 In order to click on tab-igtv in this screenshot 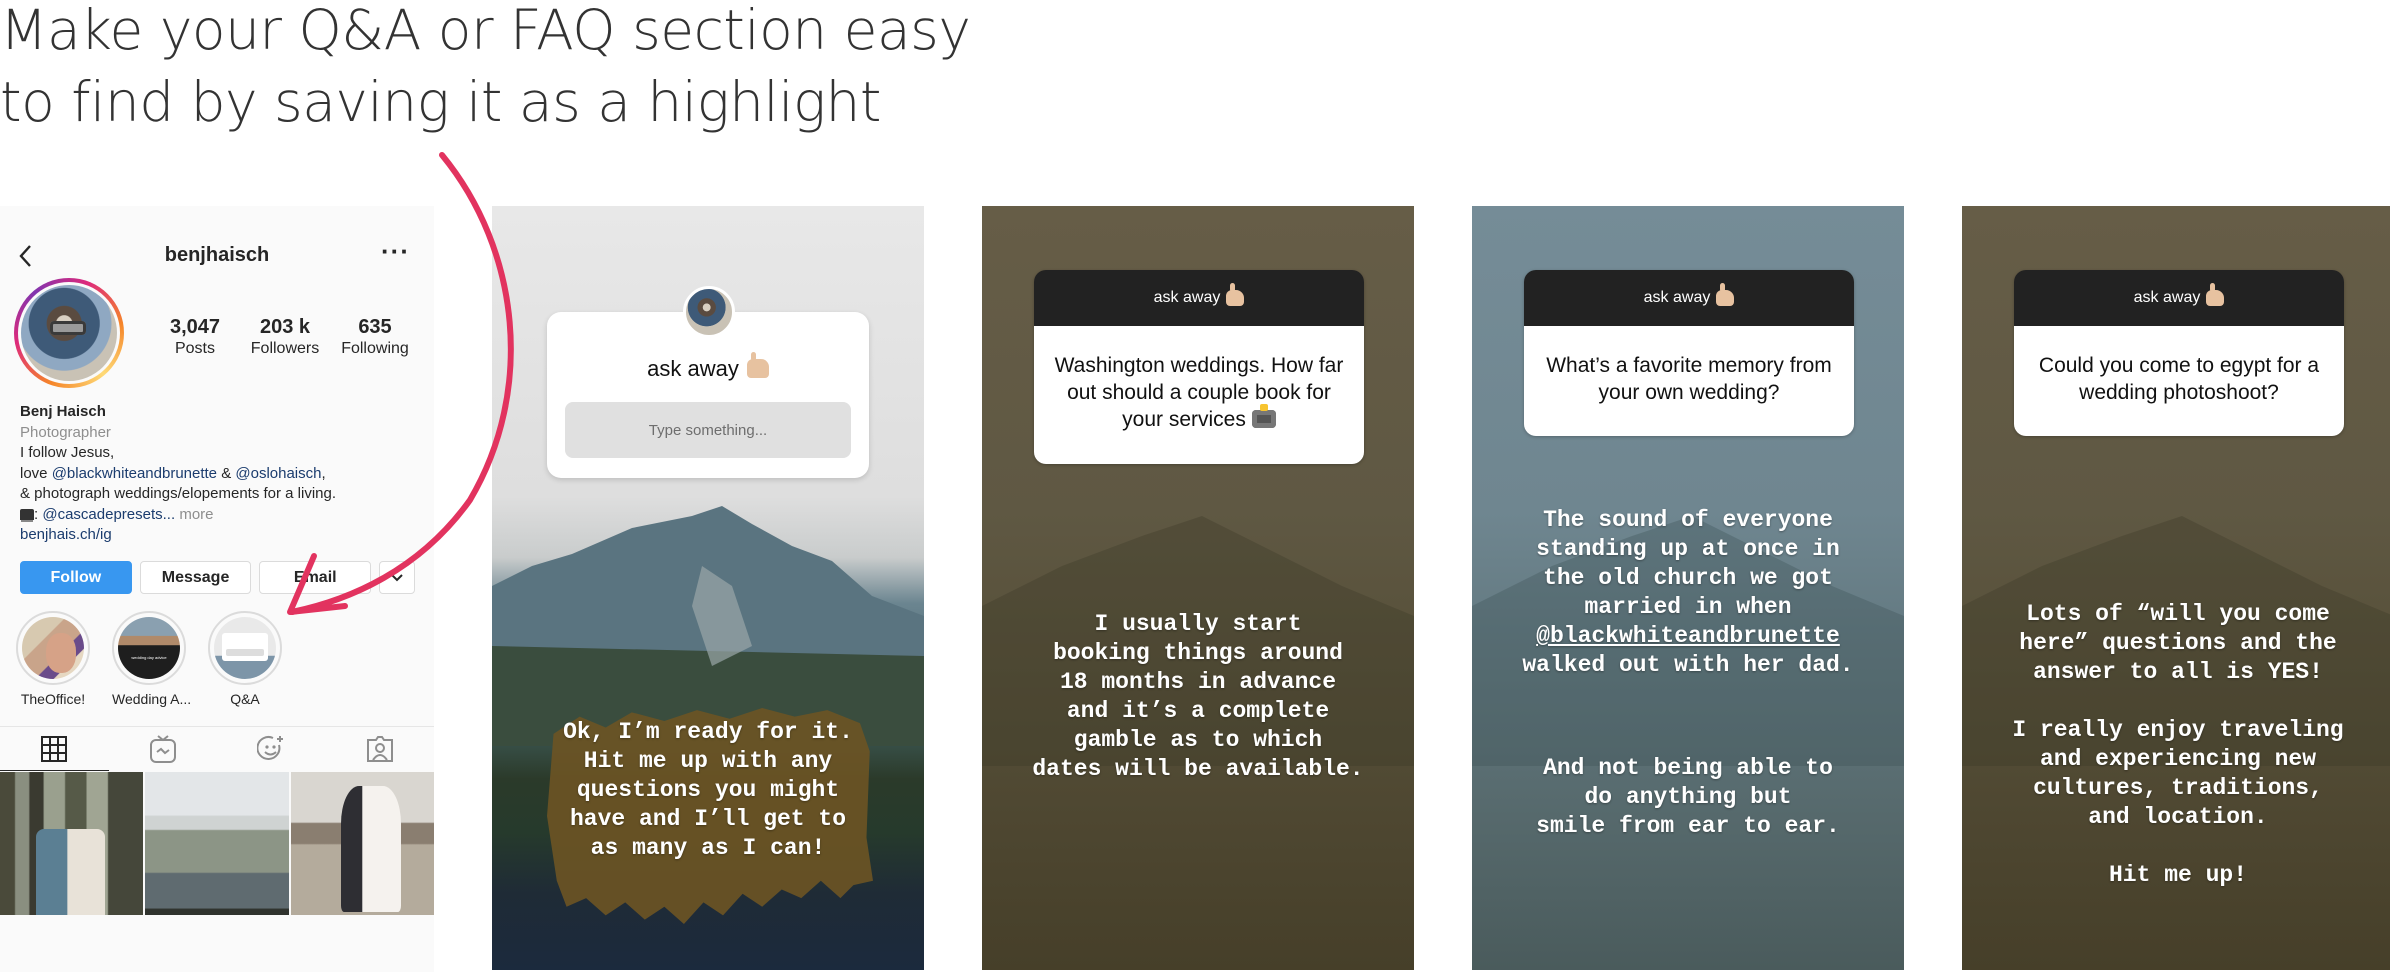, I will do `click(163, 749)`.